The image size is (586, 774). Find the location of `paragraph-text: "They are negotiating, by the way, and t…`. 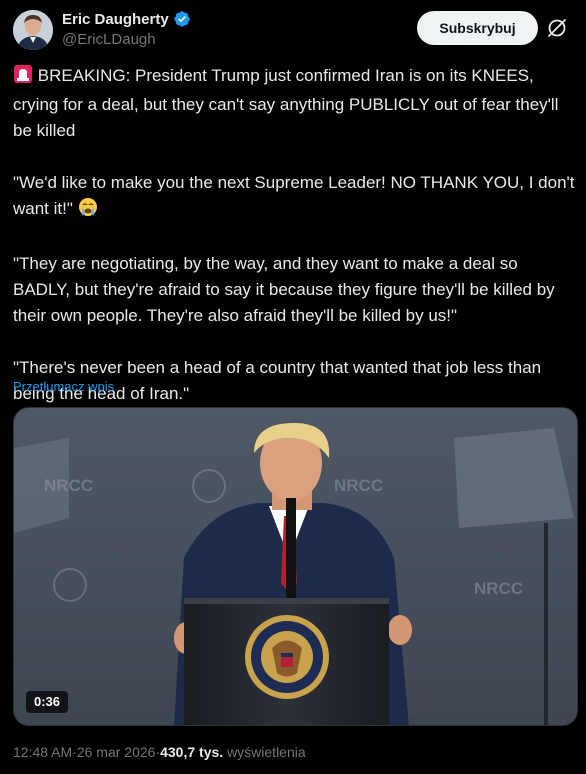

paragraph-text: "They are negotiating, by the way, and t… is located at coordinates (284, 289).